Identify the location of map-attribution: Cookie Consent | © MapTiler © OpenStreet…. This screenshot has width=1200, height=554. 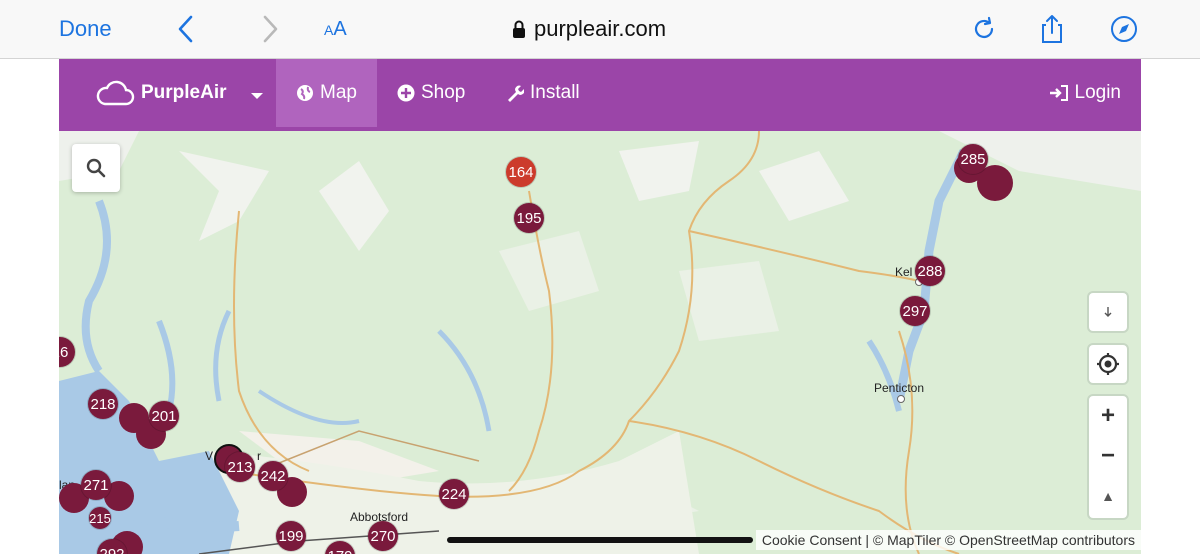
(948, 540).